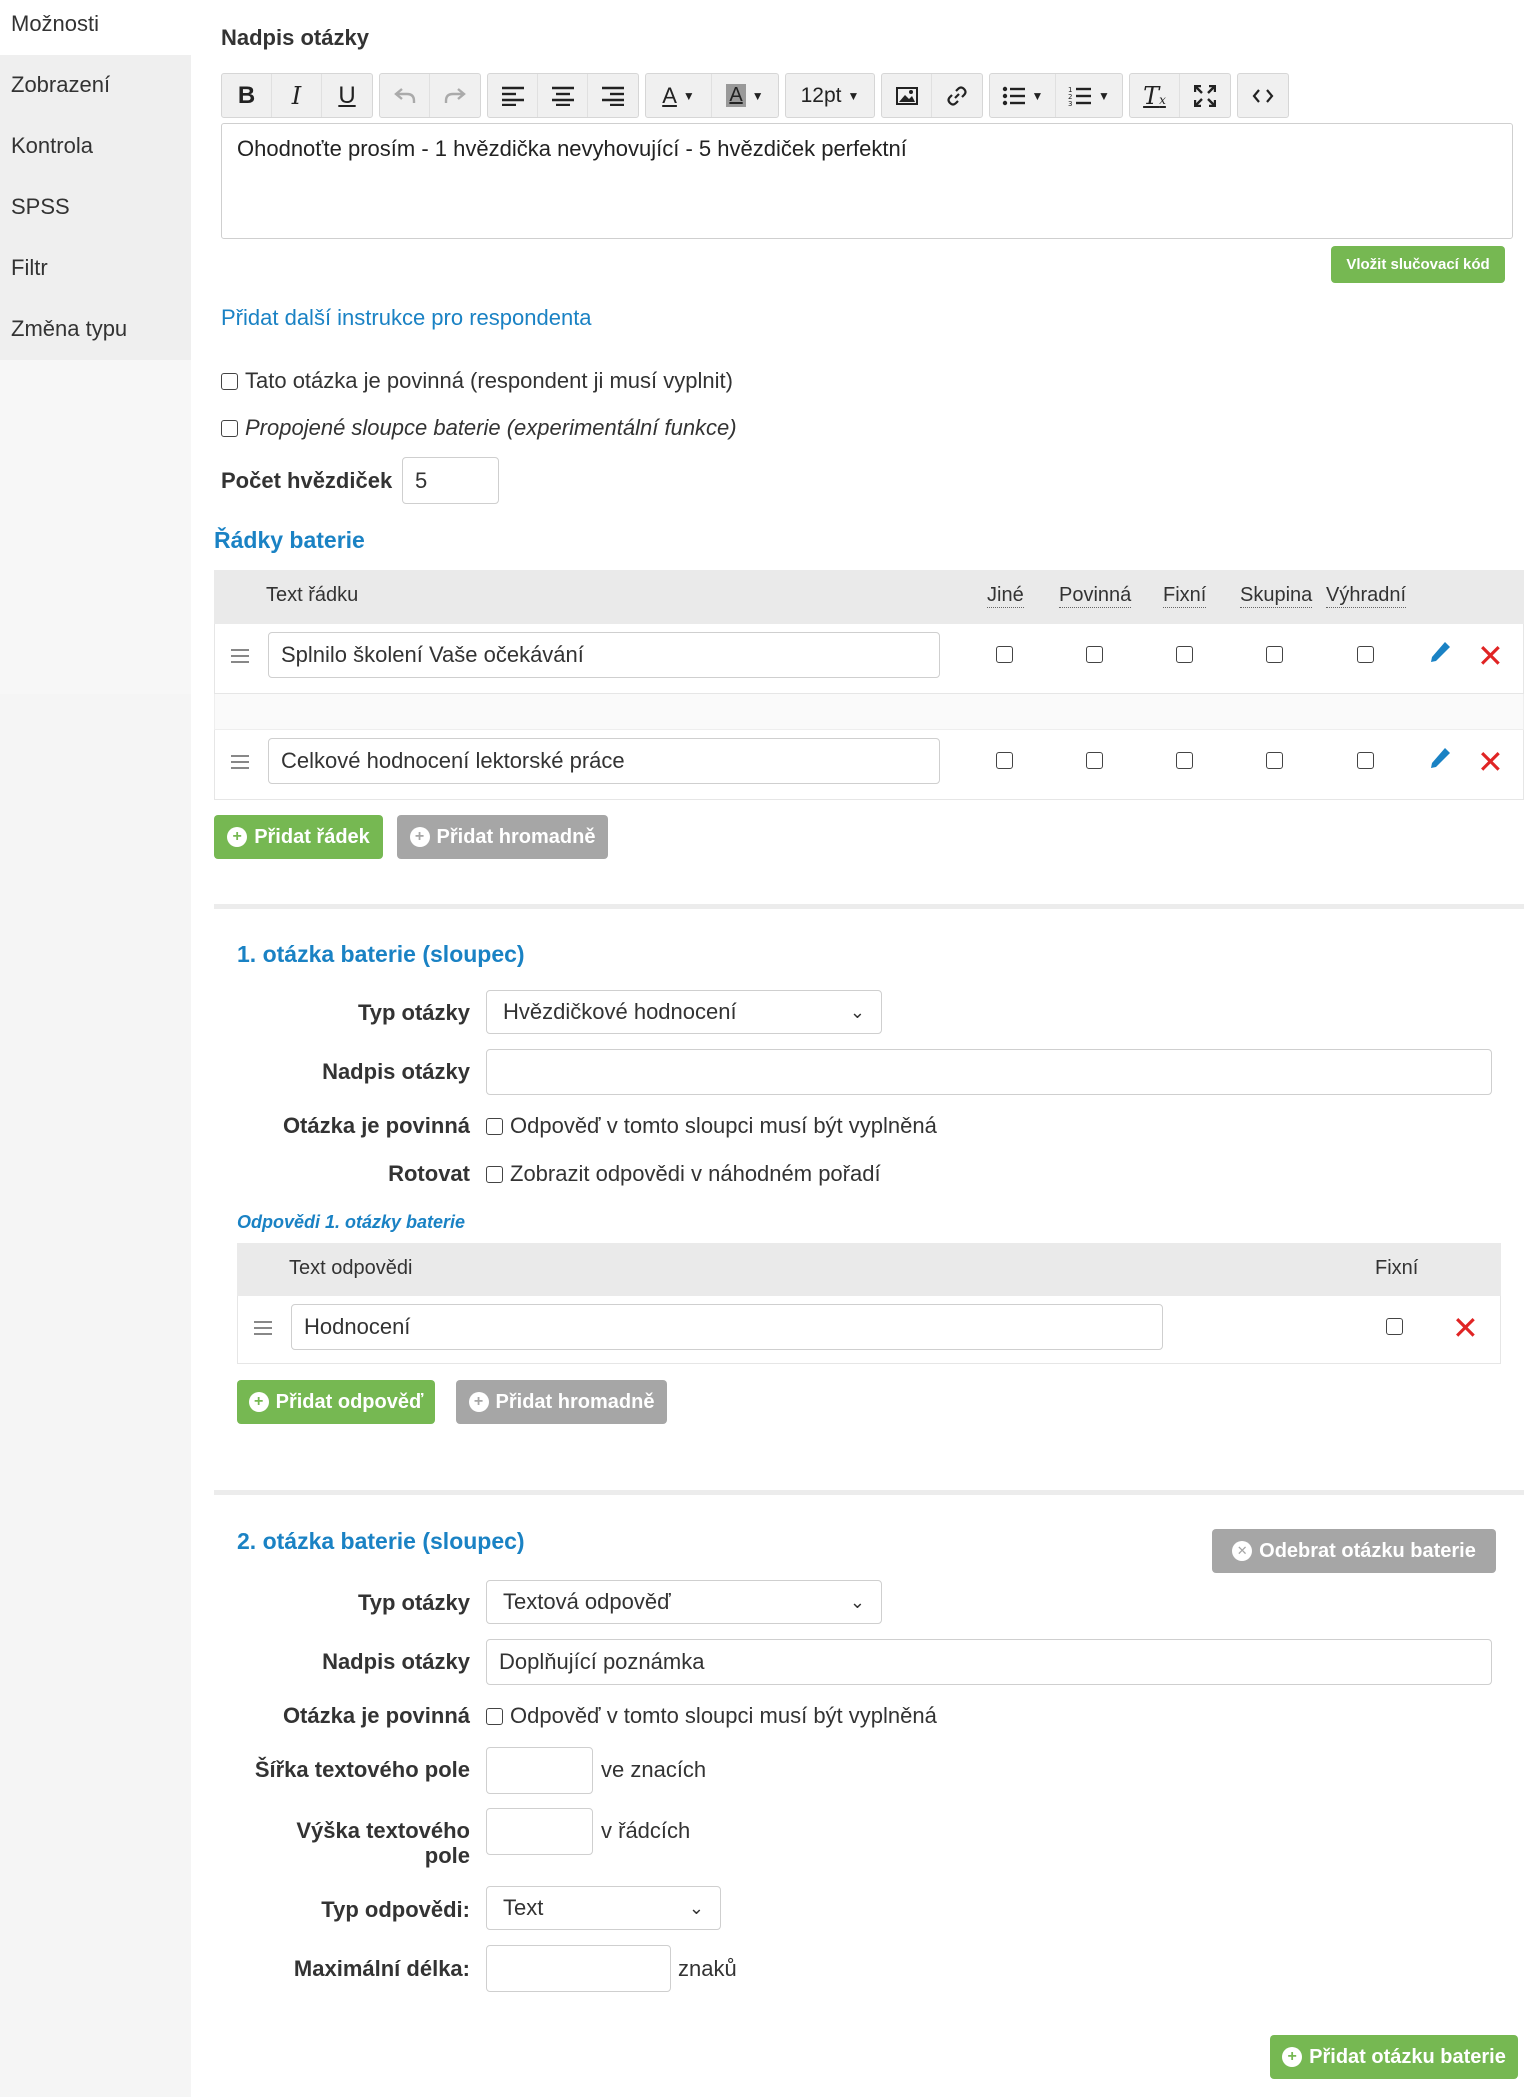  What do you see at coordinates (95, 146) in the screenshot?
I see `sidebar-item-kontrola: Kontrola` at bounding box center [95, 146].